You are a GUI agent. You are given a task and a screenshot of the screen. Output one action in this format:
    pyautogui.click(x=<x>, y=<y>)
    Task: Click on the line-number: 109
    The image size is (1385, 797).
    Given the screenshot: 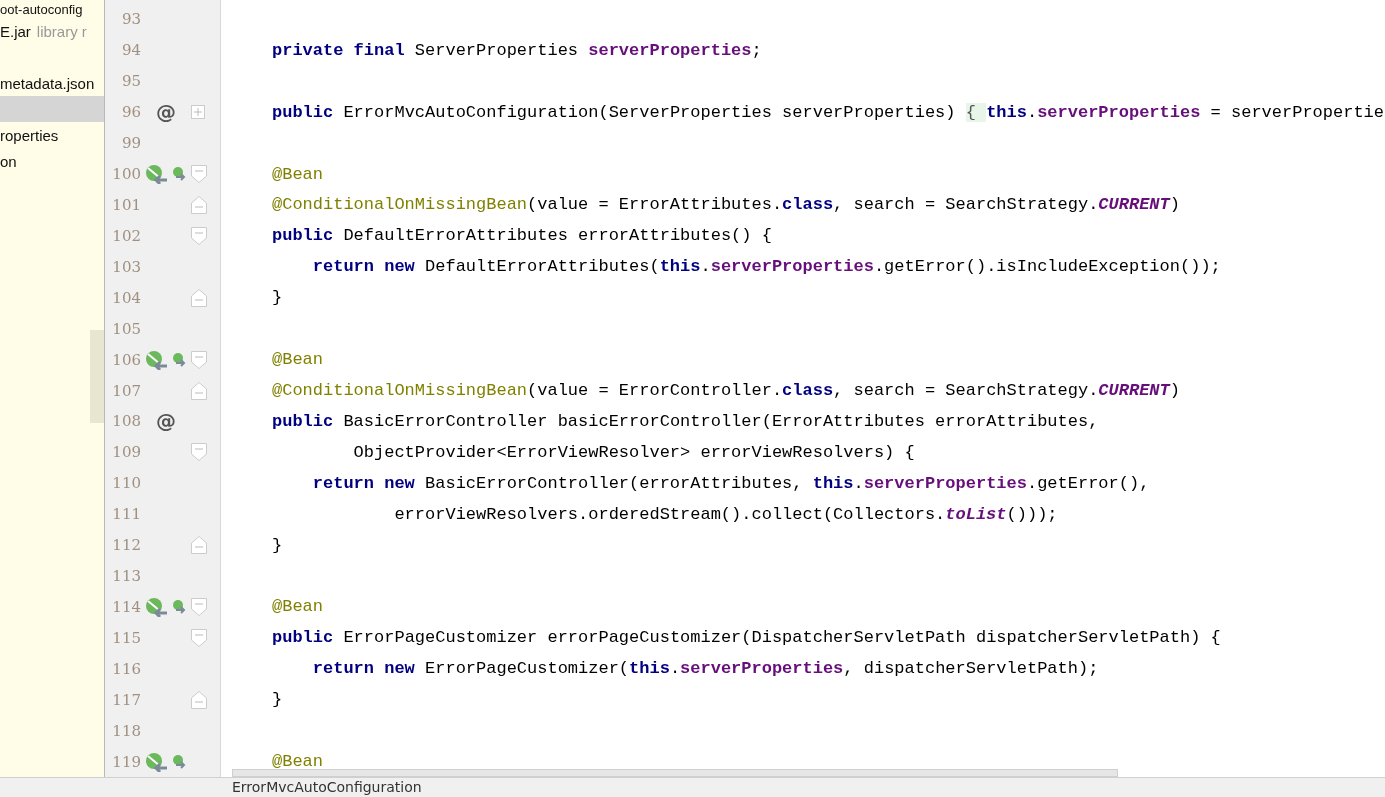 What is the action you would take?
    pyautogui.click(x=126, y=452)
    